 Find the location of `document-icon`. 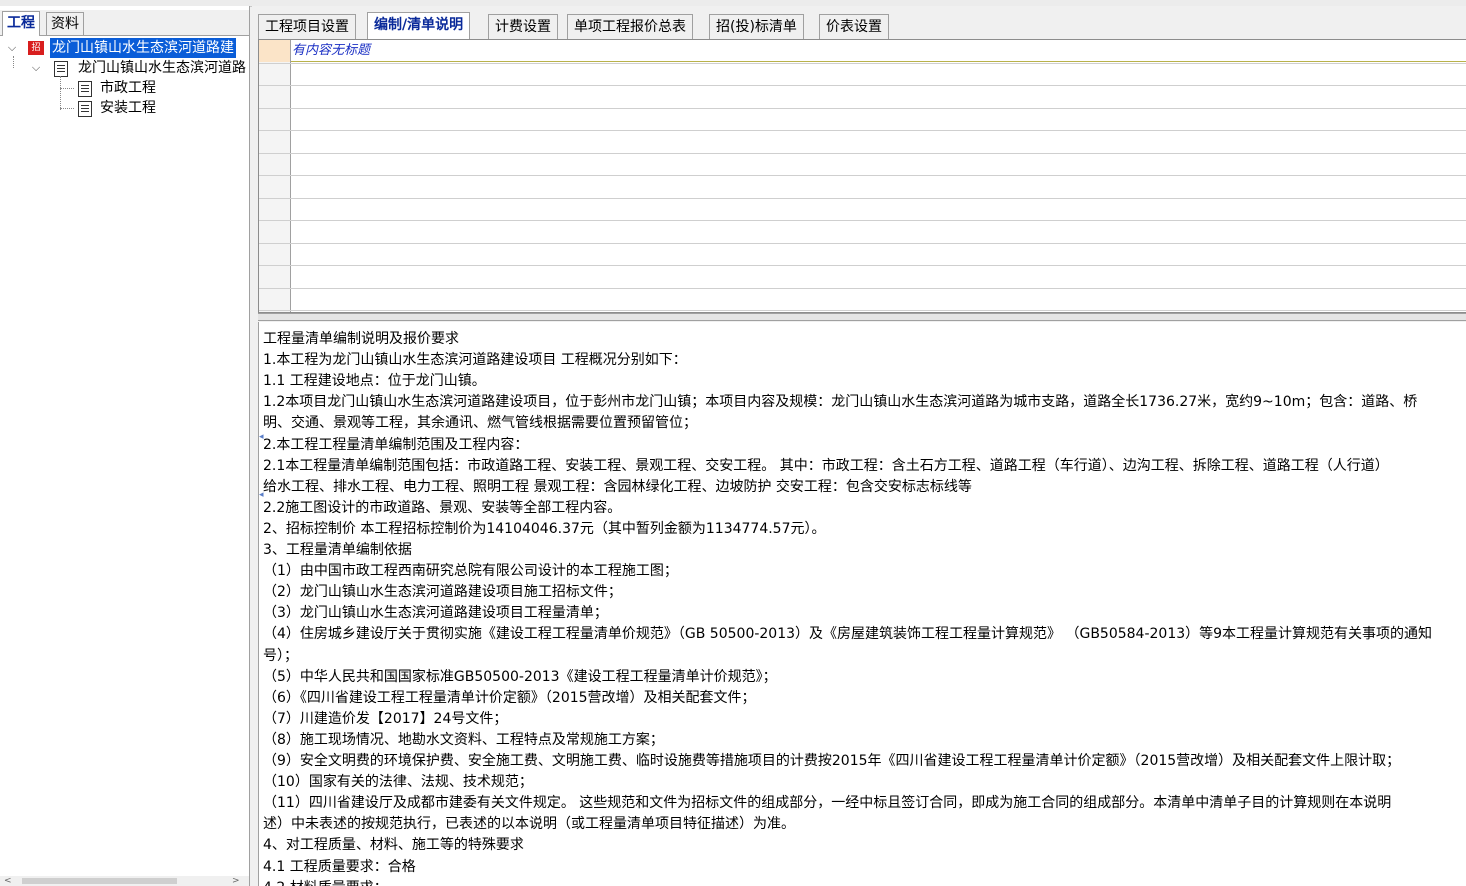

document-icon is located at coordinates (61, 69).